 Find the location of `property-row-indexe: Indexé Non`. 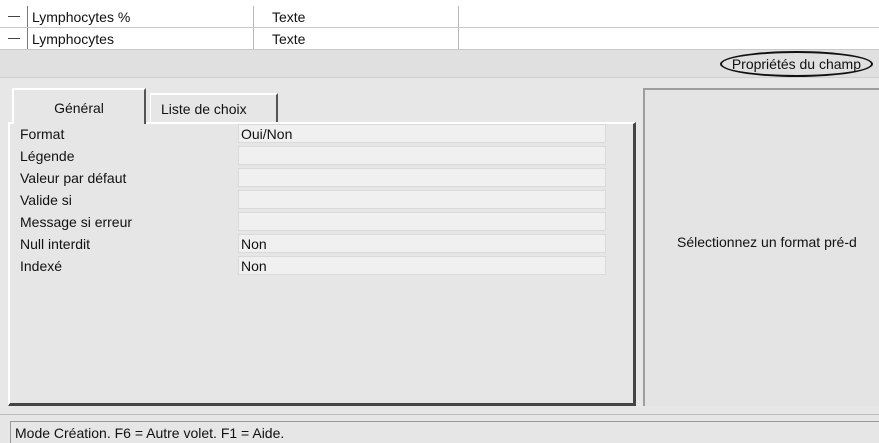

property-row-indexe: Indexé Non is located at coordinates (315, 266).